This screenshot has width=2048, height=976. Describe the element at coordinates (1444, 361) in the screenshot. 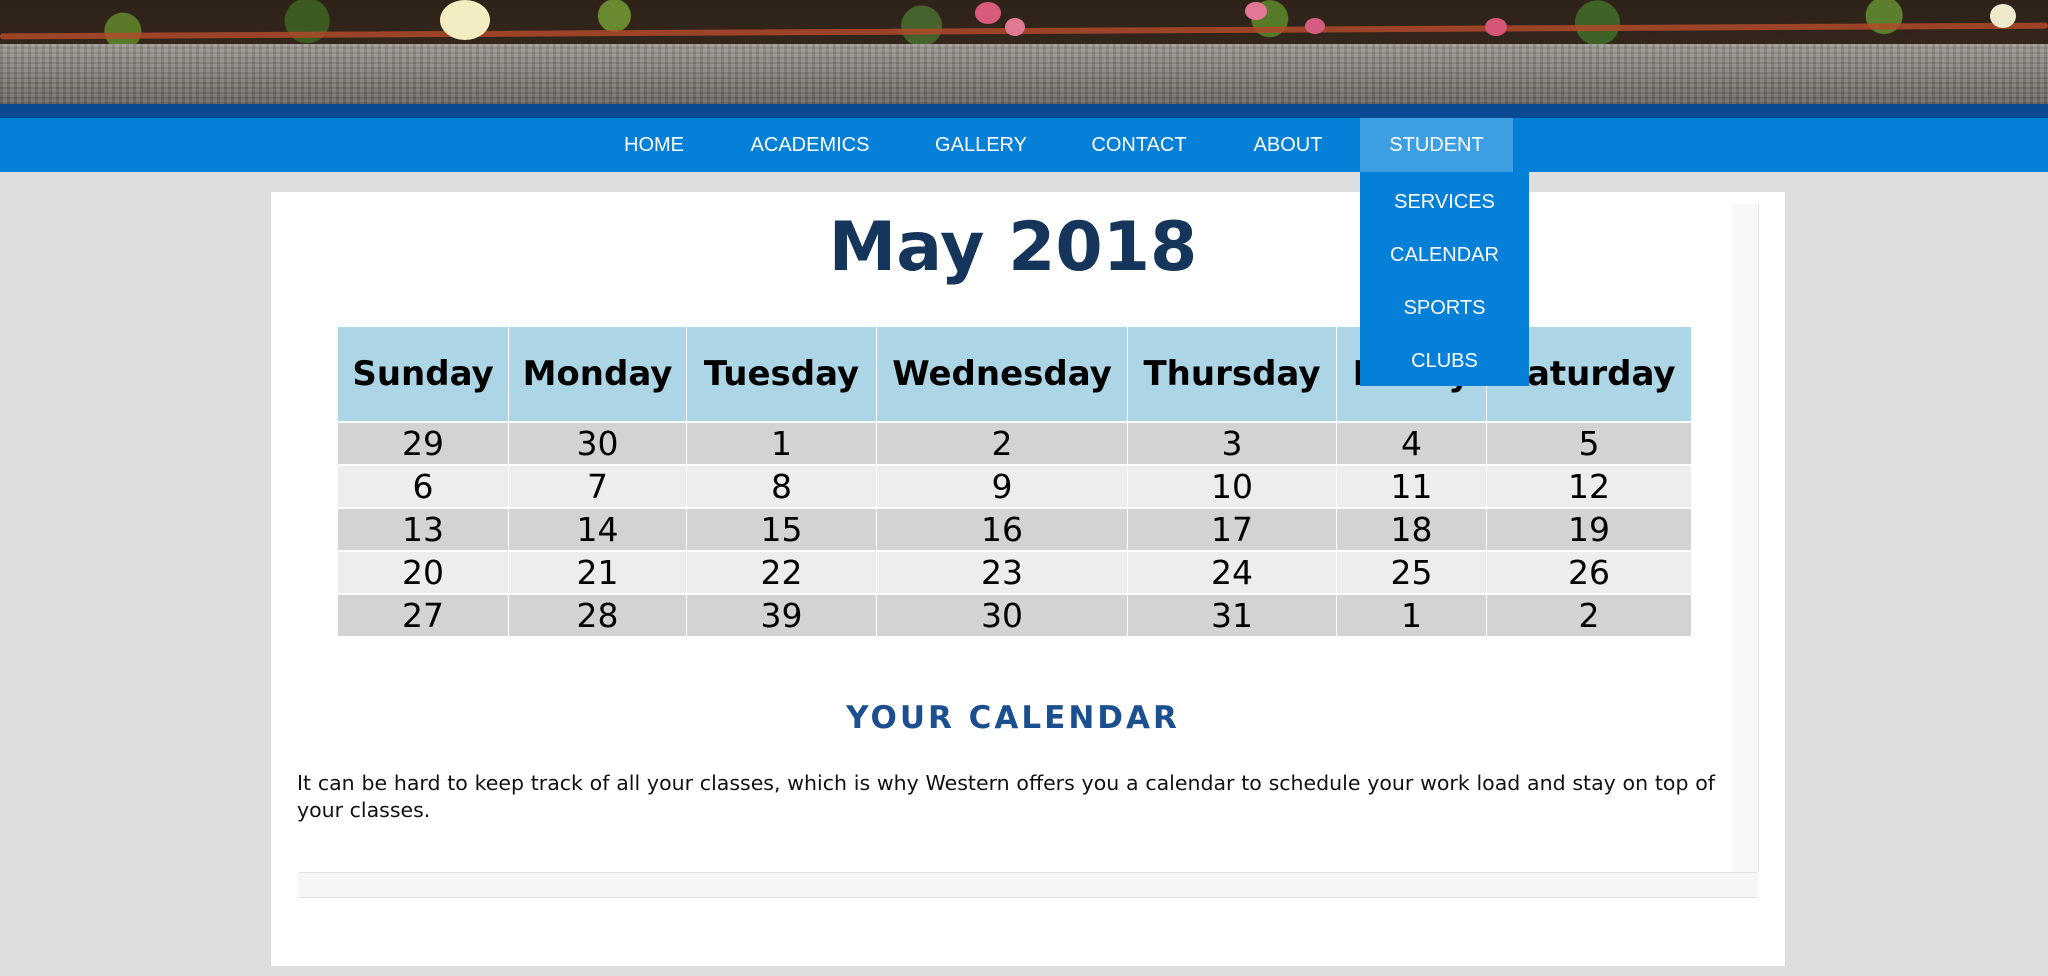

I see `dropdown-item-clubs: CLUBS` at that location.